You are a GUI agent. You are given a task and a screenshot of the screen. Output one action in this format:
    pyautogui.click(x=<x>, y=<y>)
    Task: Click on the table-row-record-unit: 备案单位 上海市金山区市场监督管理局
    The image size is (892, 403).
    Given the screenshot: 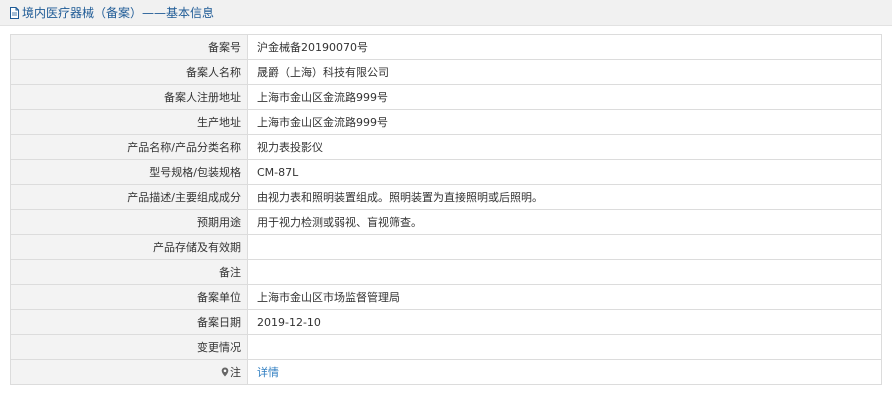 What is the action you would take?
    pyautogui.click(x=446, y=297)
    